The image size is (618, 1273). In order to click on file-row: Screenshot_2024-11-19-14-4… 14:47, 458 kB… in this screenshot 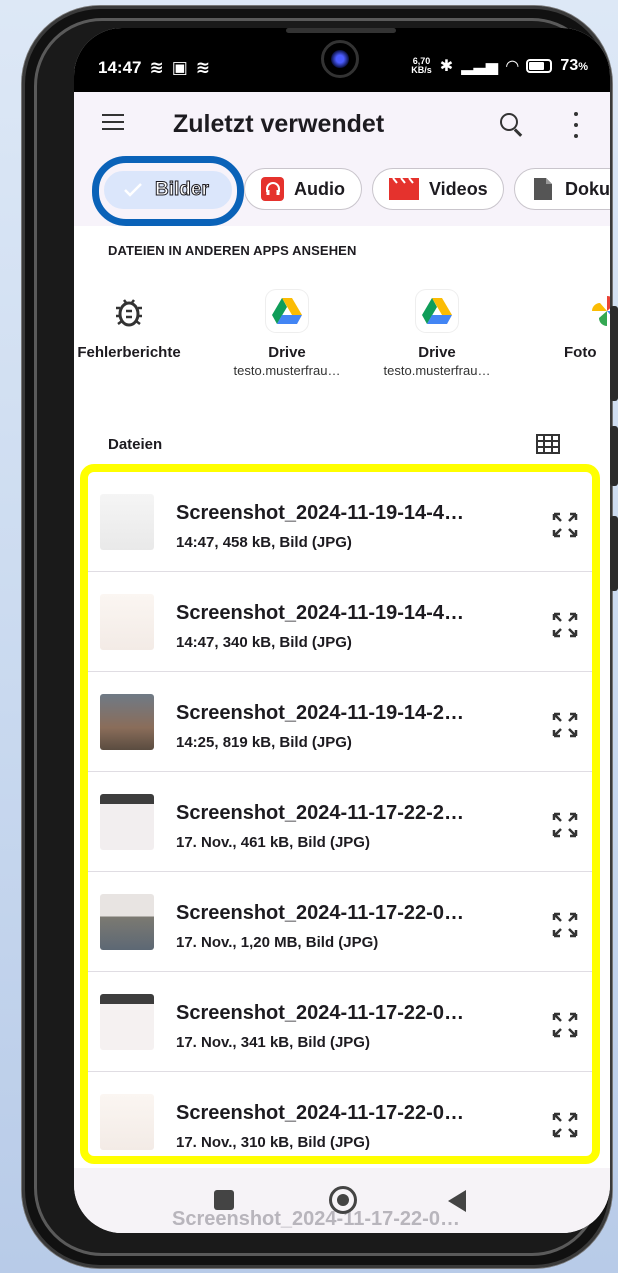, I will do `click(340, 522)`.